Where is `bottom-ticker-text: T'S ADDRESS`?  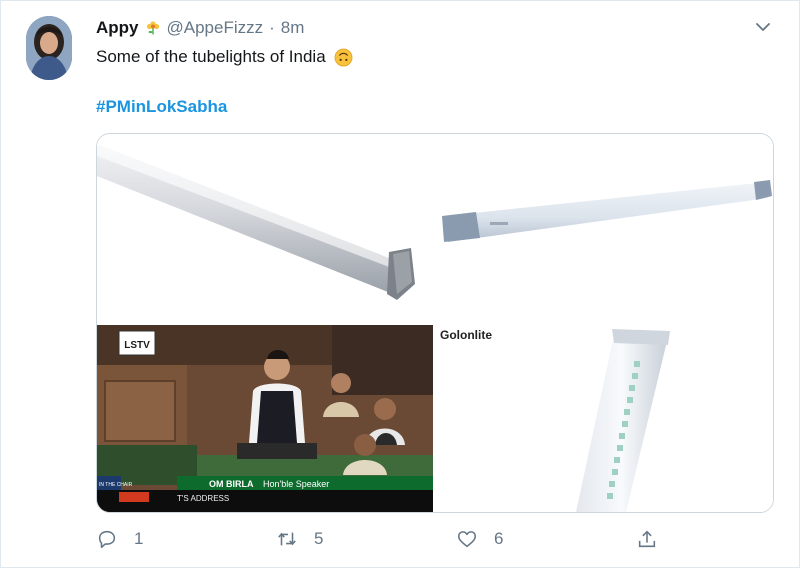 bottom-ticker-text: T'S ADDRESS is located at coordinates (203, 498).